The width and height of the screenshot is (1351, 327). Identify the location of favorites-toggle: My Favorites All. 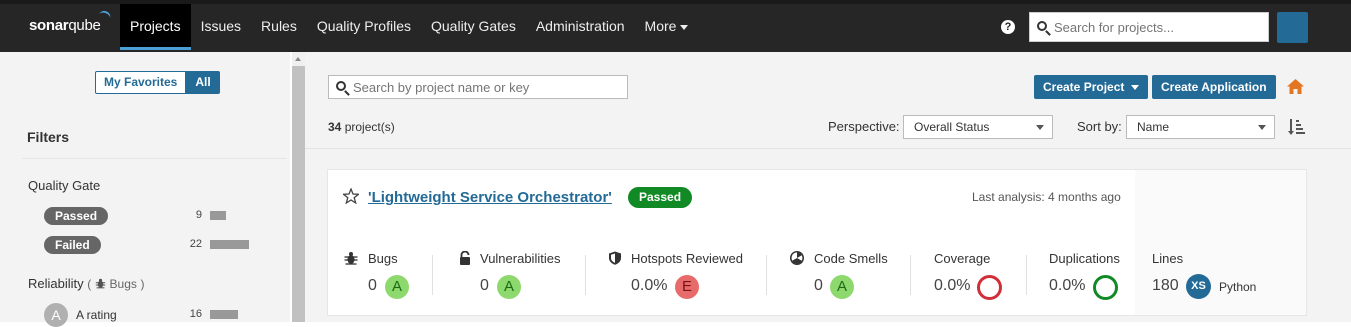
(157, 82).